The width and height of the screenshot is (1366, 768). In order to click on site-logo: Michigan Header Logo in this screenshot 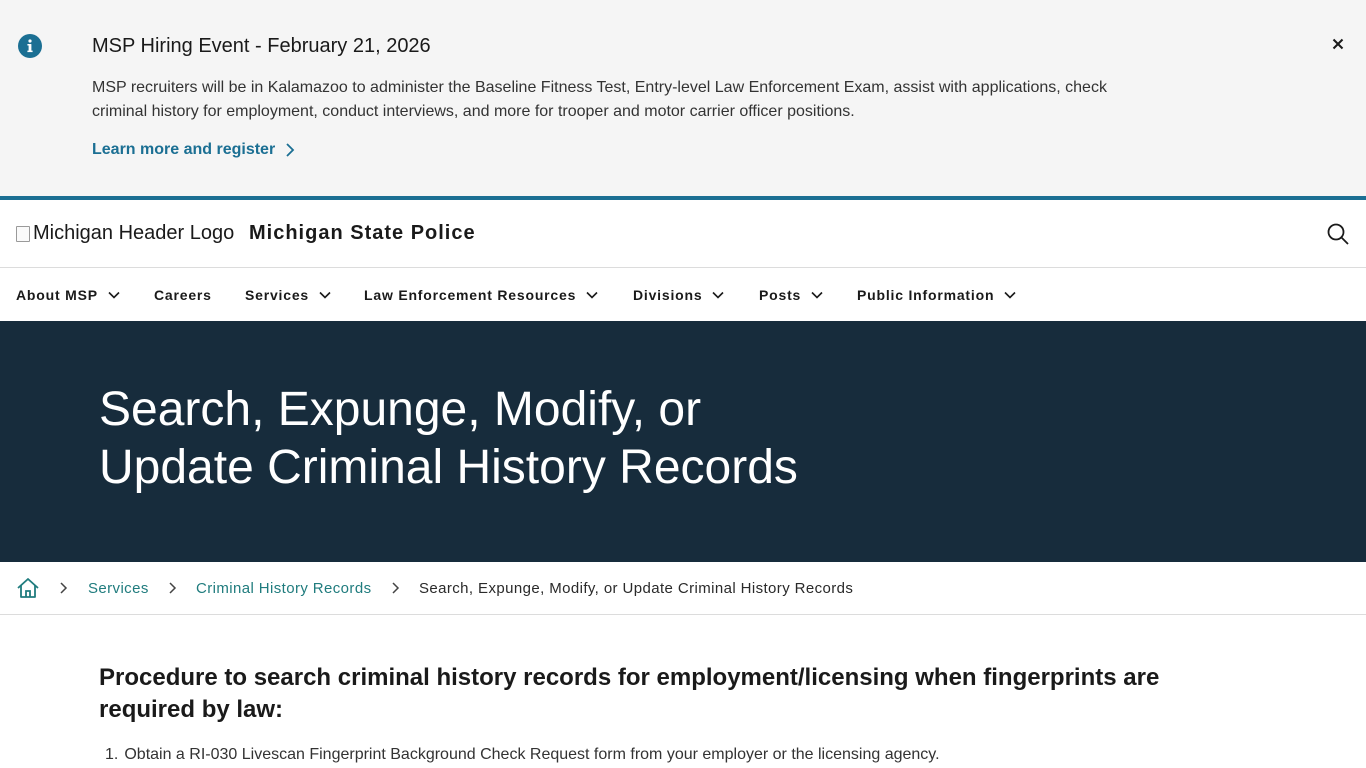, I will do `click(125, 233)`.